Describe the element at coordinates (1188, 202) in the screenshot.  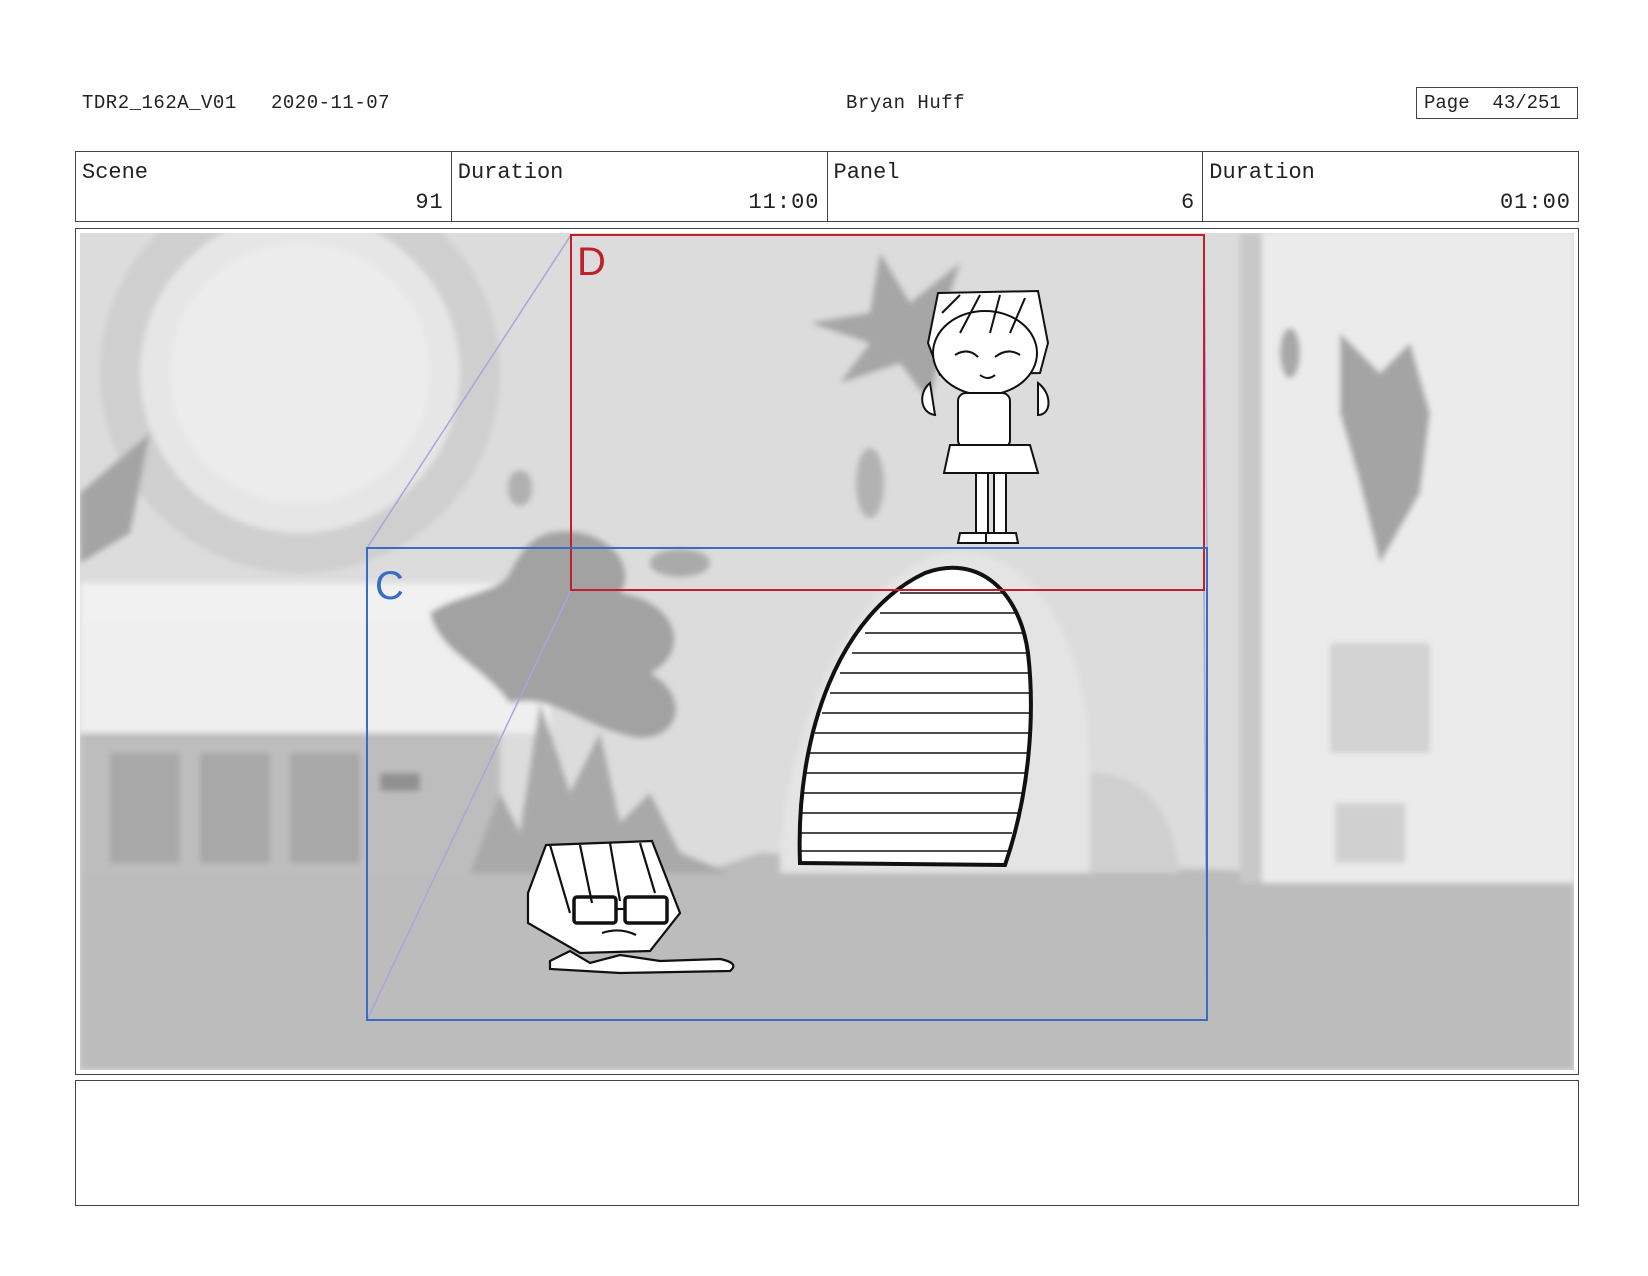
I see `panel-number: 6` at that location.